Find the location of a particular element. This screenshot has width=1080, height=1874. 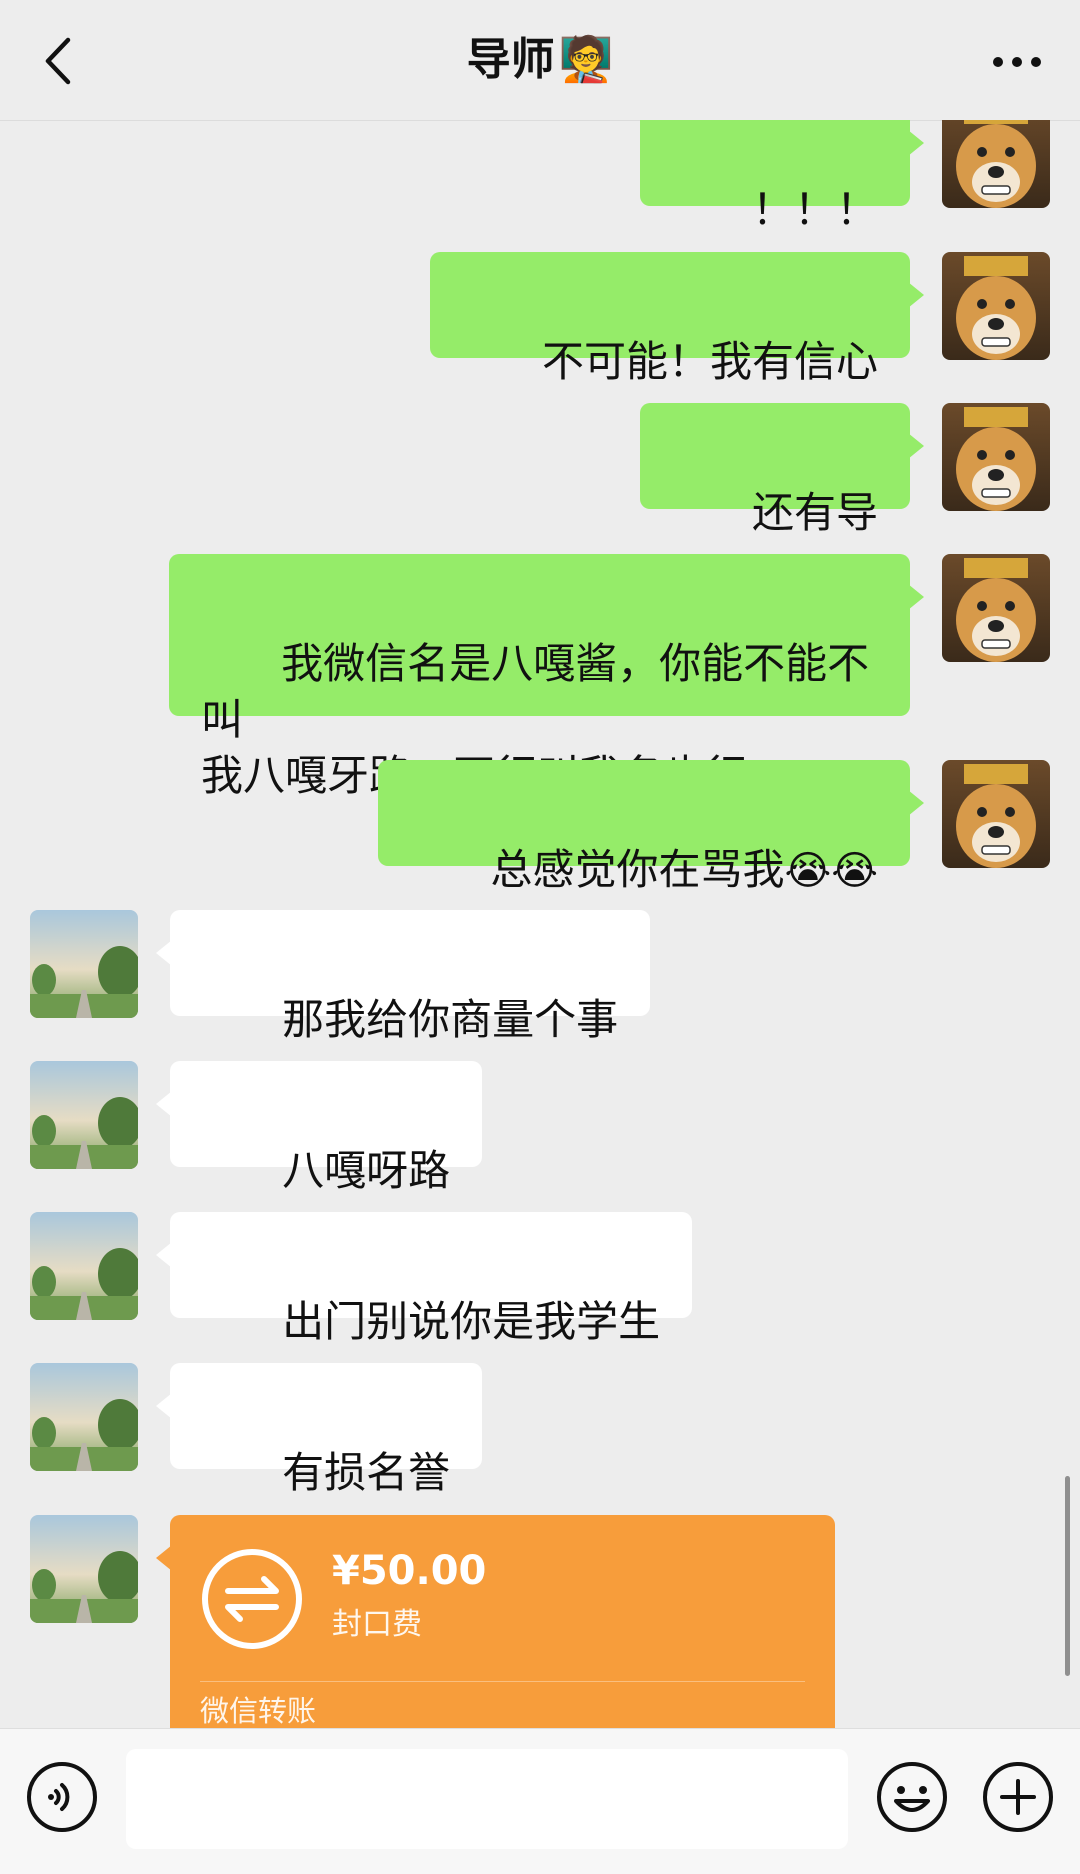

message-text: ！！！ is located at coordinates (814, 209).